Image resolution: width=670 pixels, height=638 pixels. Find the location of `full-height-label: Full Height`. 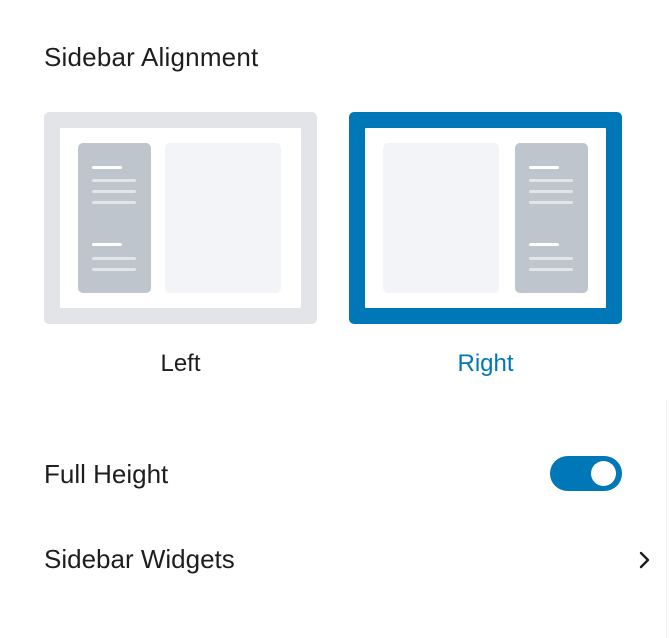

full-height-label: Full Height is located at coordinates (106, 474).